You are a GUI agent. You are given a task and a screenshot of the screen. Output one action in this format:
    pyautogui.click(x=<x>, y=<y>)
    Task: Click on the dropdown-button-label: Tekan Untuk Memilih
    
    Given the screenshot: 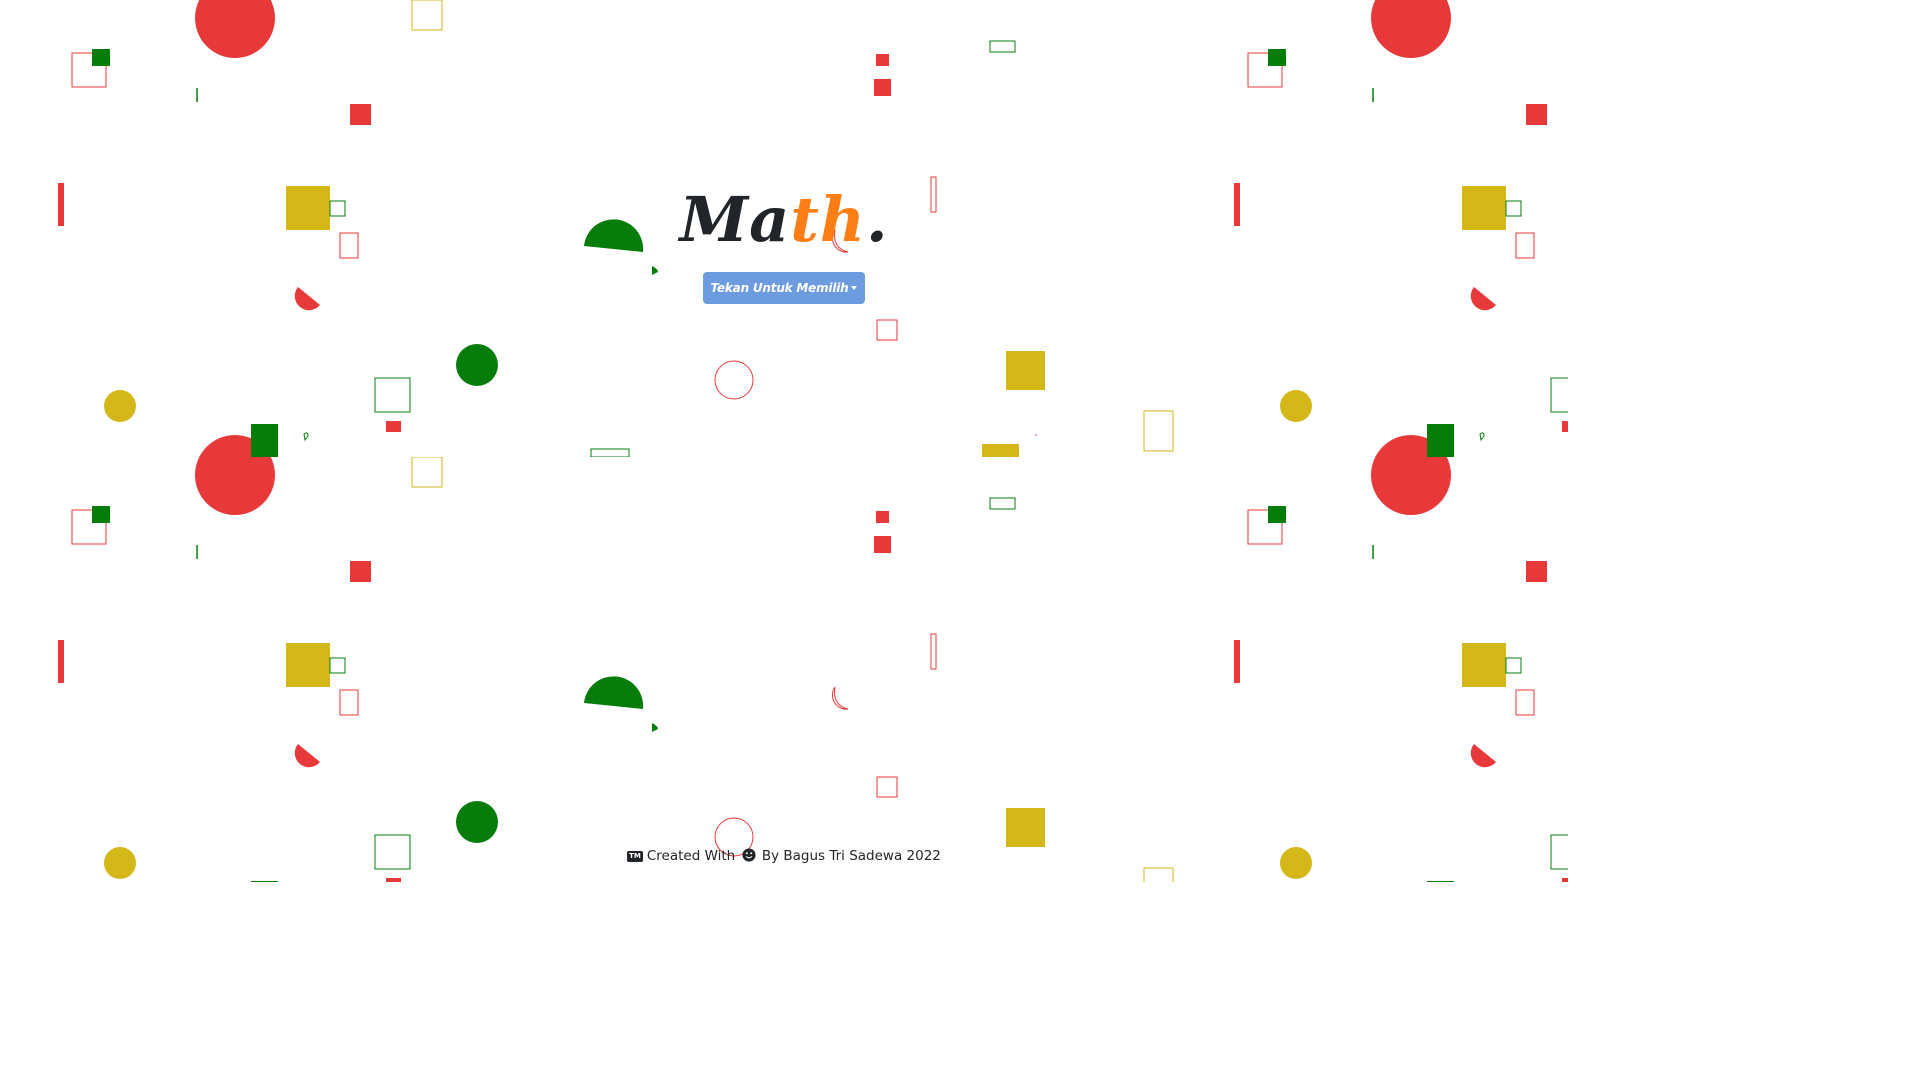 What is the action you would take?
    pyautogui.click(x=779, y=288)
    